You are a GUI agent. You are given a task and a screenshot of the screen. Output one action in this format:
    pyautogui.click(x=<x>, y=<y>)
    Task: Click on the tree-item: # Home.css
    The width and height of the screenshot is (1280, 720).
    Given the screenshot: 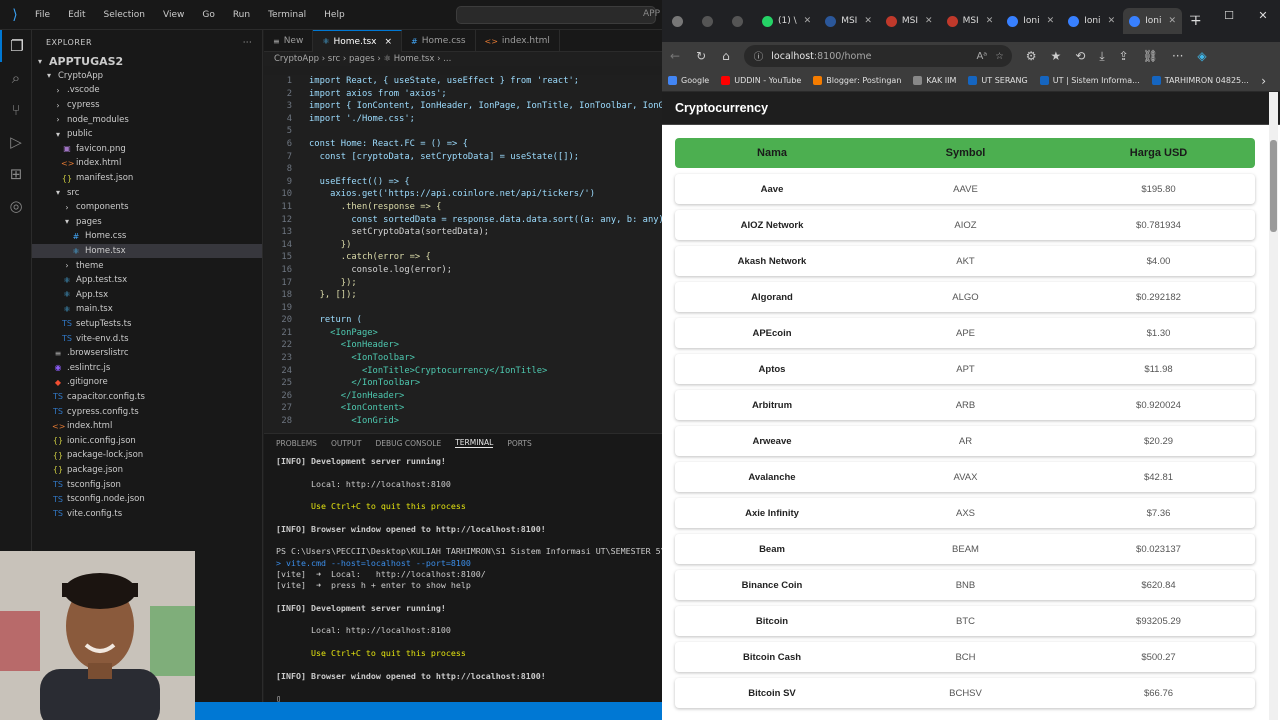 What is the action you would take?
    pyautogui.click(x=147, y=236)
    